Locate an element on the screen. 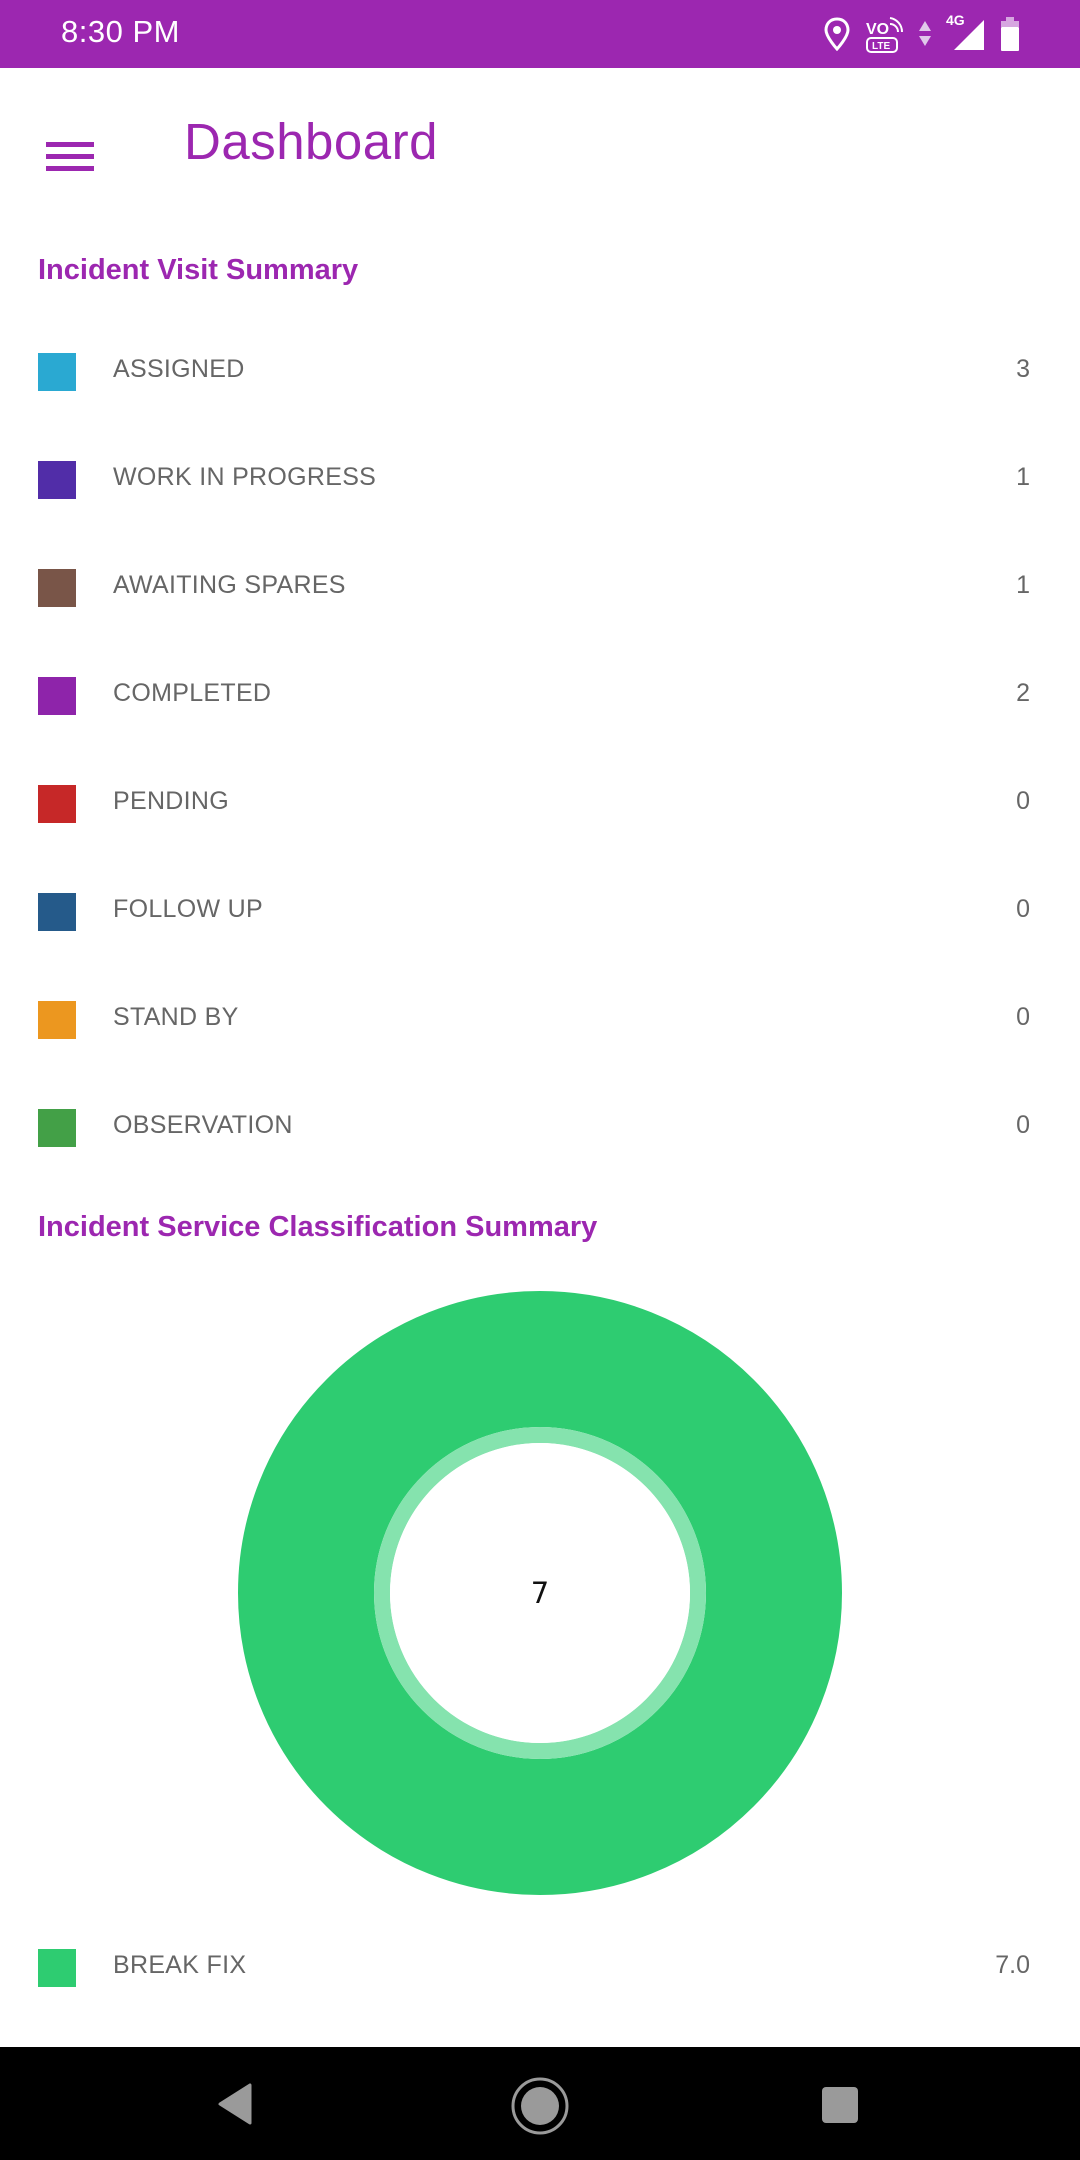  legend-label: BREAK FIX is located at coordinates (180, 1965).